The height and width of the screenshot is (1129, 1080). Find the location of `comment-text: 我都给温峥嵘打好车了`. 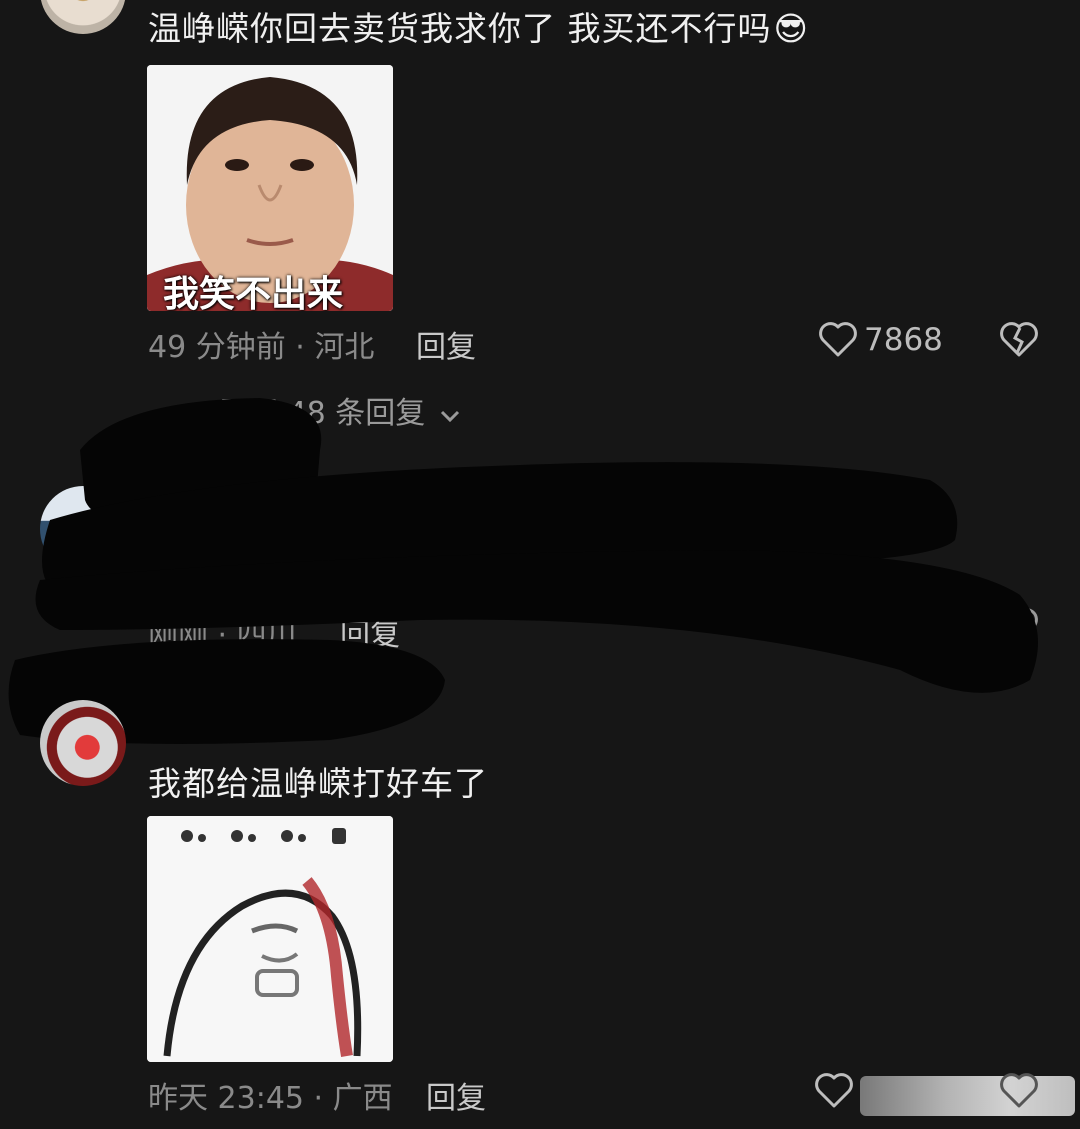

comment-text: 我都给温峥嵘打好车了 is located at coordinates (318, 783).